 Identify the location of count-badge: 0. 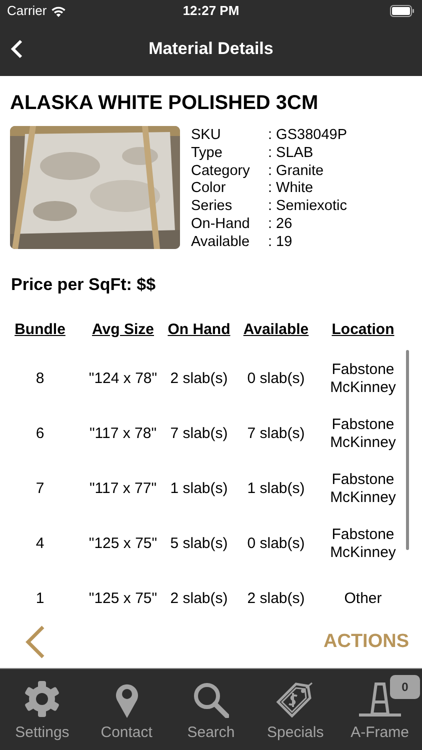
(405, 687).